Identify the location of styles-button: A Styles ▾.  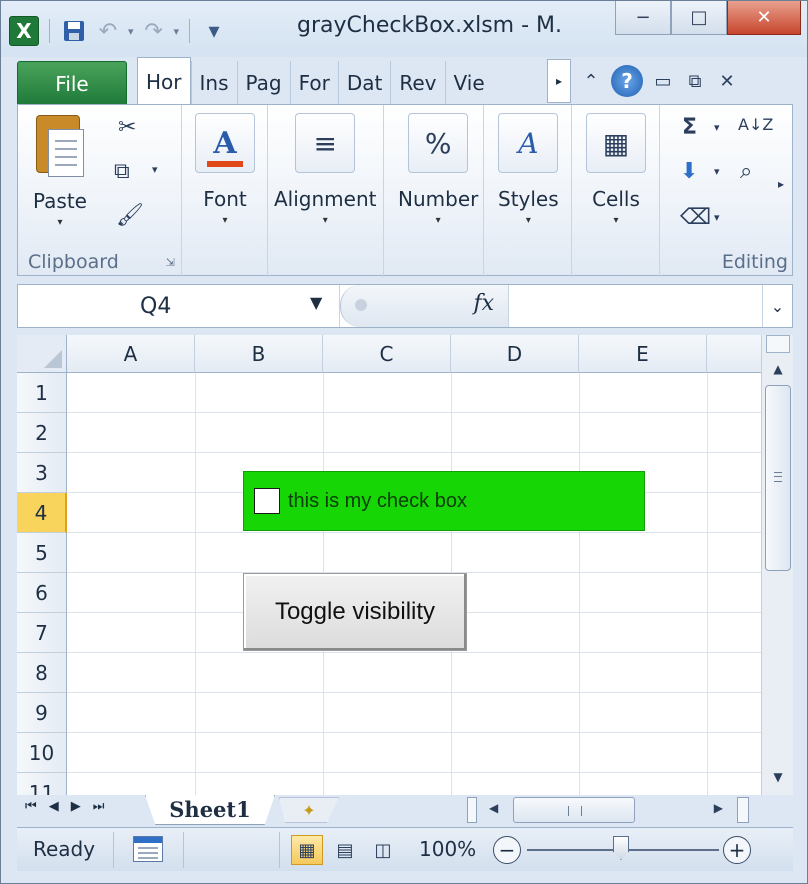
(528, 169).